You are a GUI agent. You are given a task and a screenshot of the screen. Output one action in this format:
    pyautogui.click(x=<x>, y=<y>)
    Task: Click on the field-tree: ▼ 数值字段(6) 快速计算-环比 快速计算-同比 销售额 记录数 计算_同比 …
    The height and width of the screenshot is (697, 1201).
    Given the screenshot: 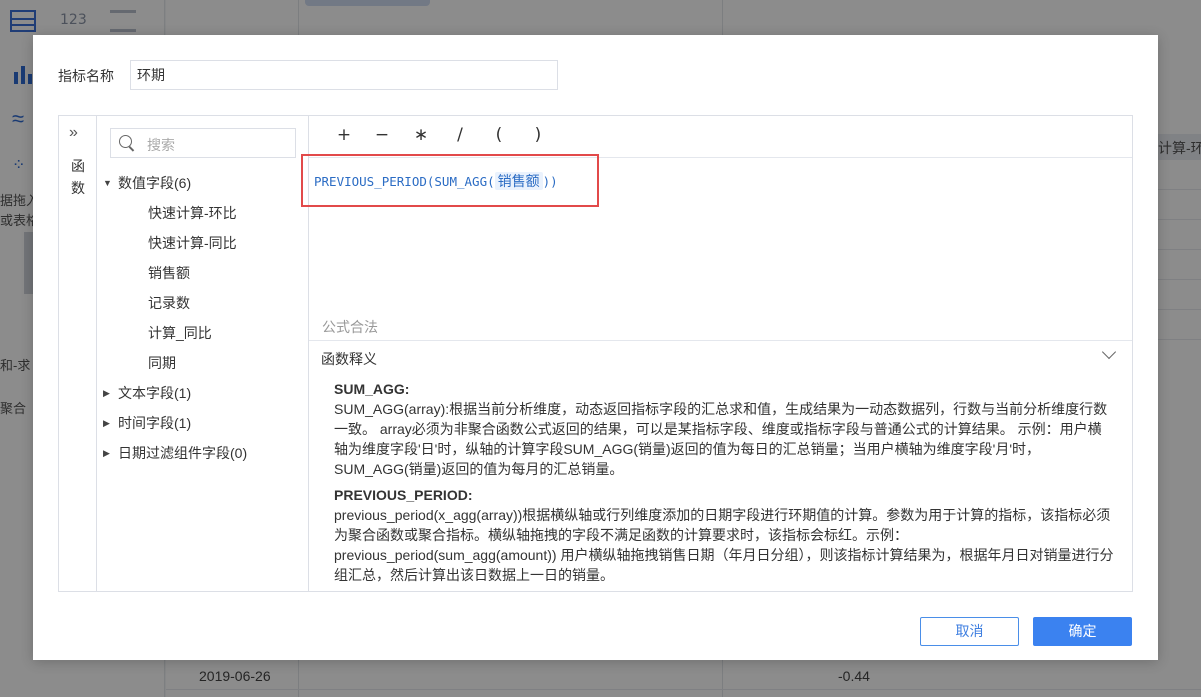 What is the action you would take?
    pyautogui.click(x=203, y=318)
    